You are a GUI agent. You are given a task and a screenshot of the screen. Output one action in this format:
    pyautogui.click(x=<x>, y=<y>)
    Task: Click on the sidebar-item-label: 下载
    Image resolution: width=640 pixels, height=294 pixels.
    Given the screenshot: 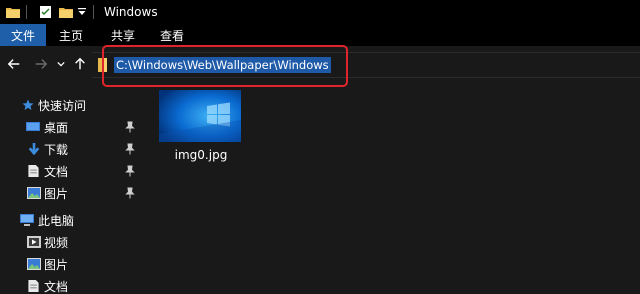 What is the action you would take?
    pyautogui.click(x=56, y=149)
    